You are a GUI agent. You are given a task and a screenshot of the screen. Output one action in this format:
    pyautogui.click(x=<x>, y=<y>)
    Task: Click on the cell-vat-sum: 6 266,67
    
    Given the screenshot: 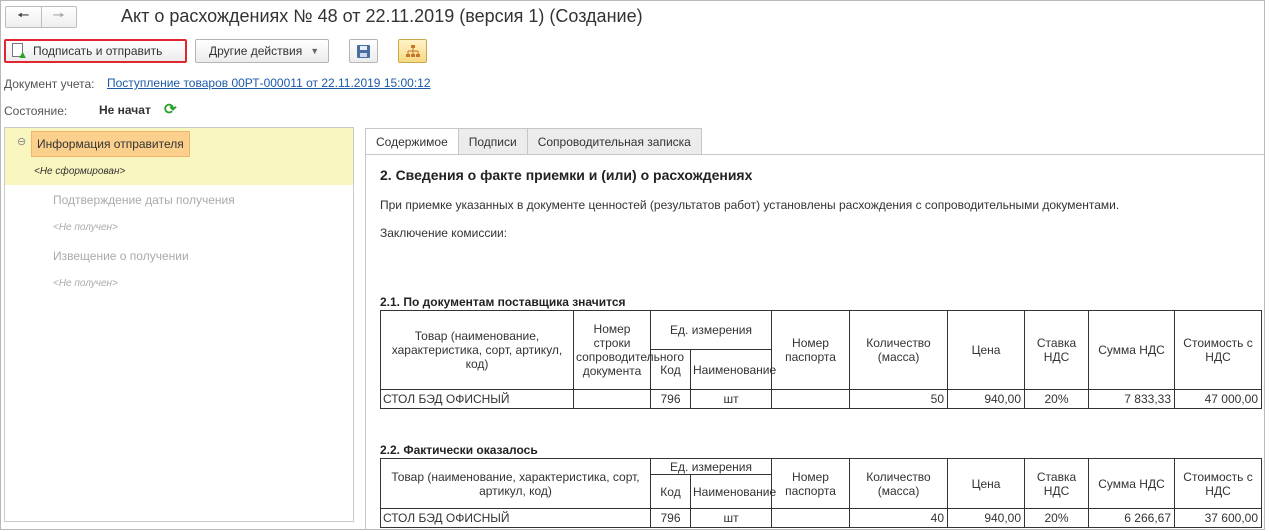 What is the action you would take?
    pyautogui.click(x=1132, y=518)
    